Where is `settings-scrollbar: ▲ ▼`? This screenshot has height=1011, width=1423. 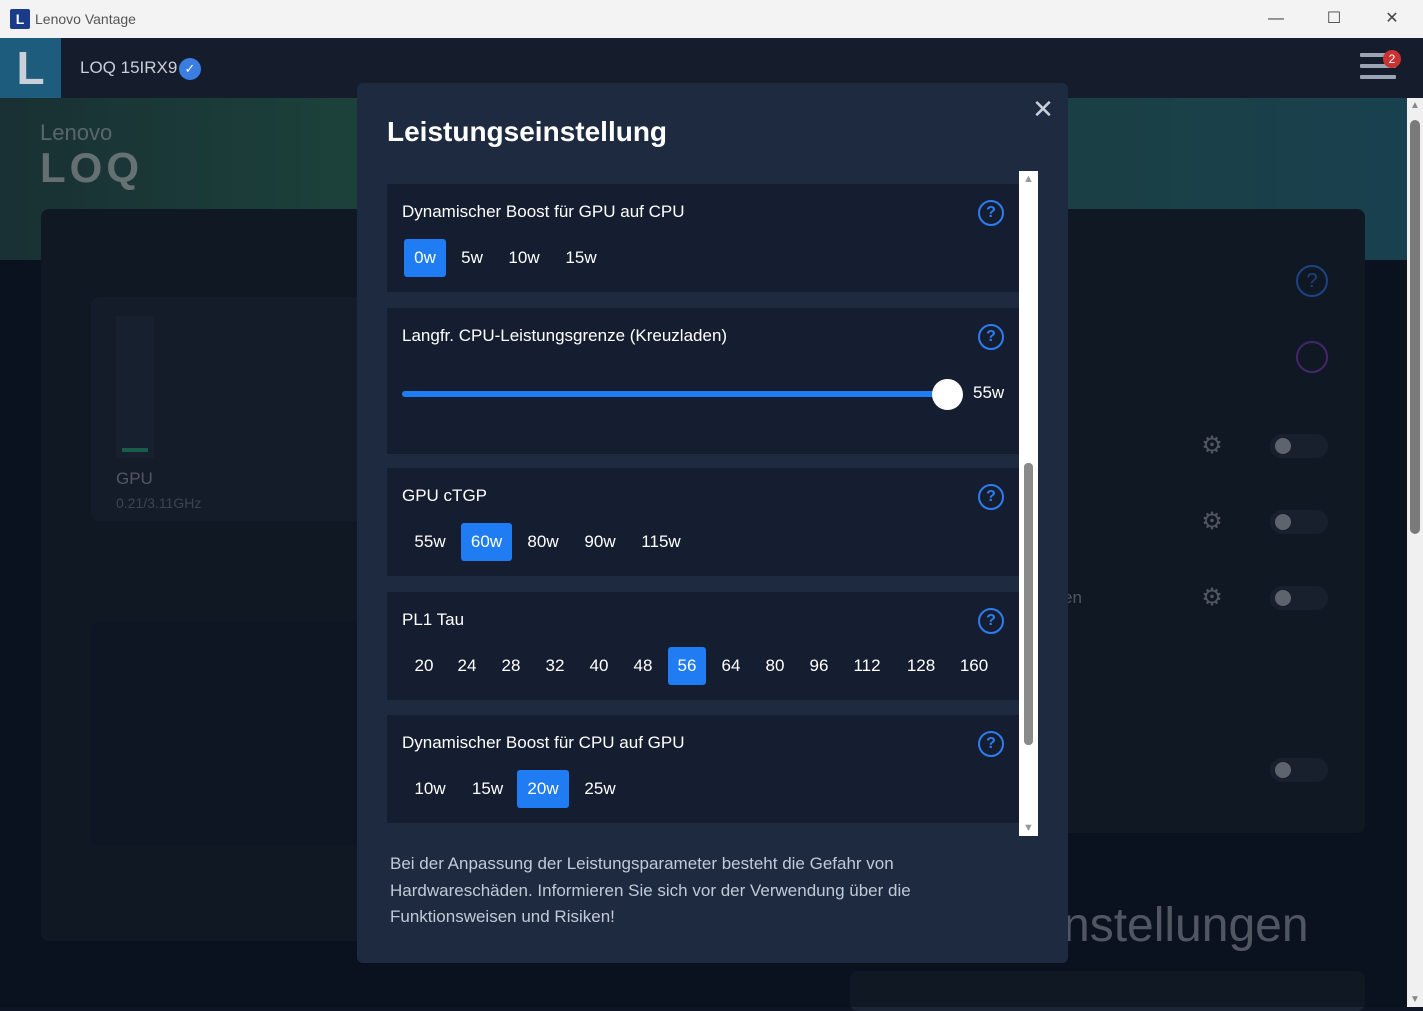
settings-scrollbar: ▲ ▼ is located at coordinates (1028, 503).